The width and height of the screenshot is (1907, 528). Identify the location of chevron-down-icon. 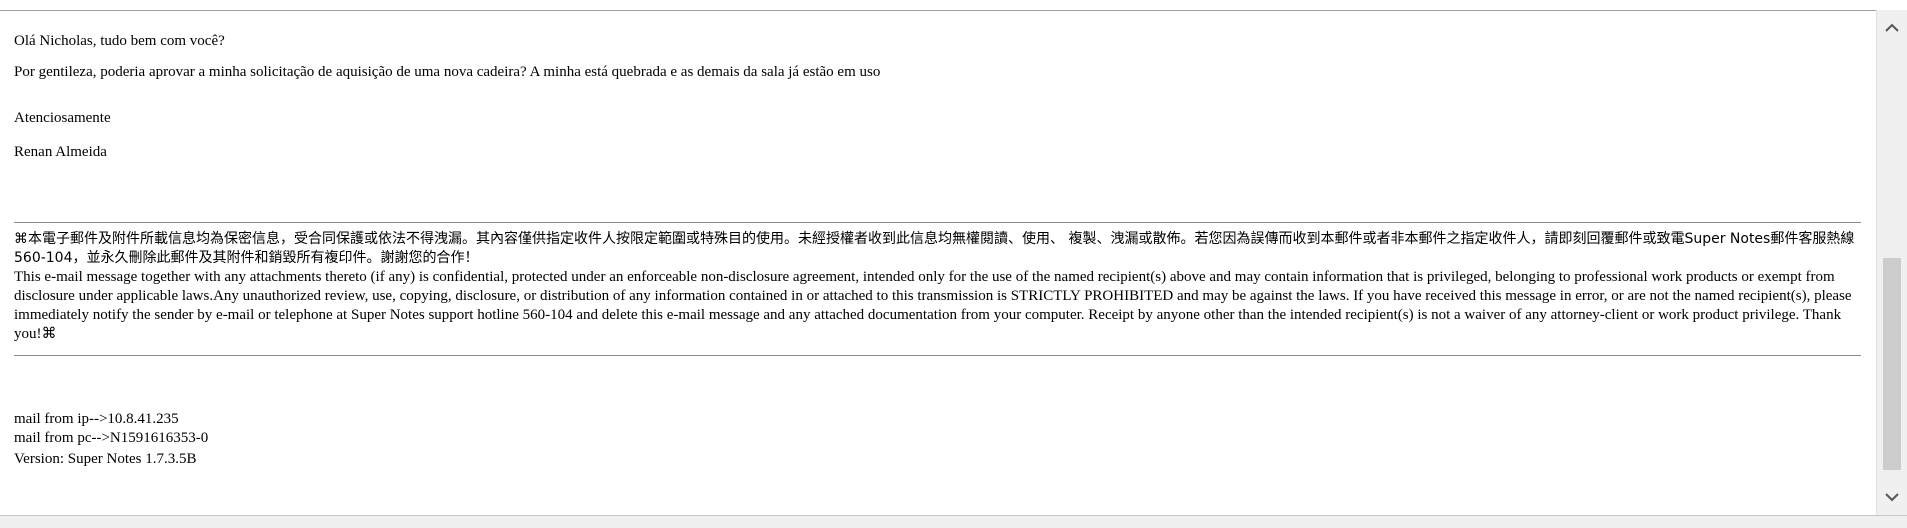
(1892, 497).